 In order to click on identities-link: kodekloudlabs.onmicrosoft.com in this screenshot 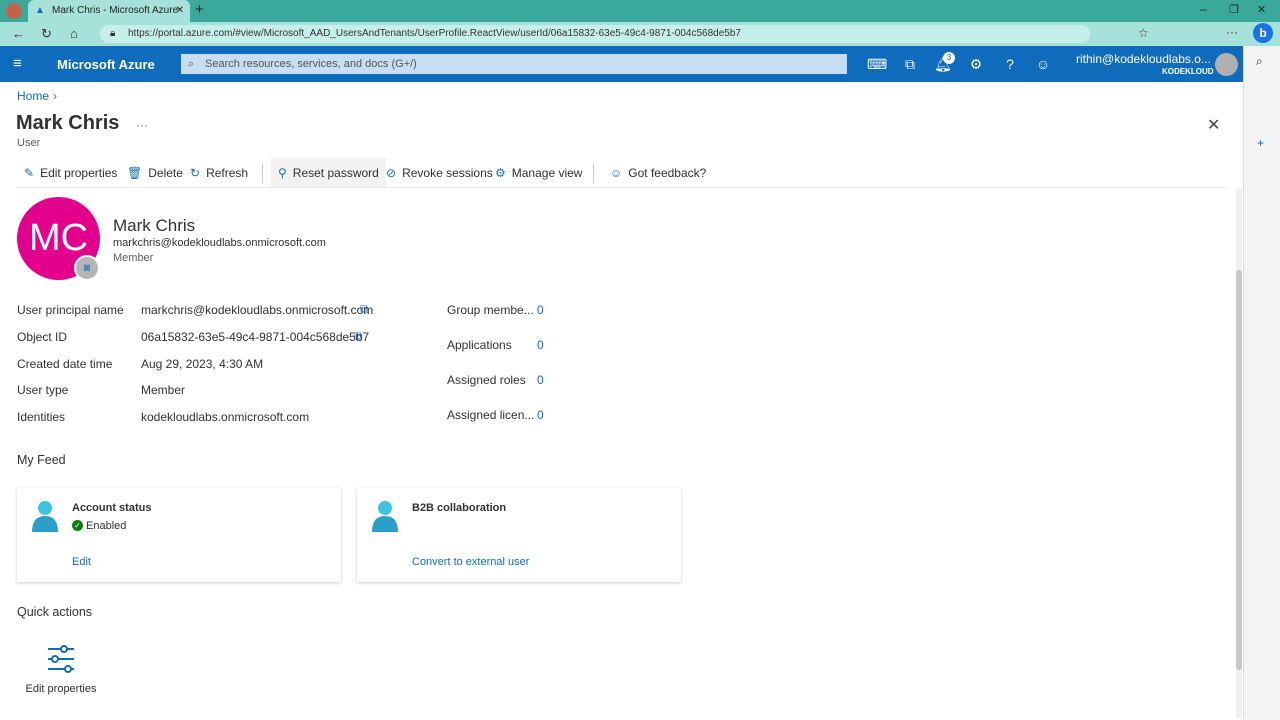, I will do `click(225, 417)`.